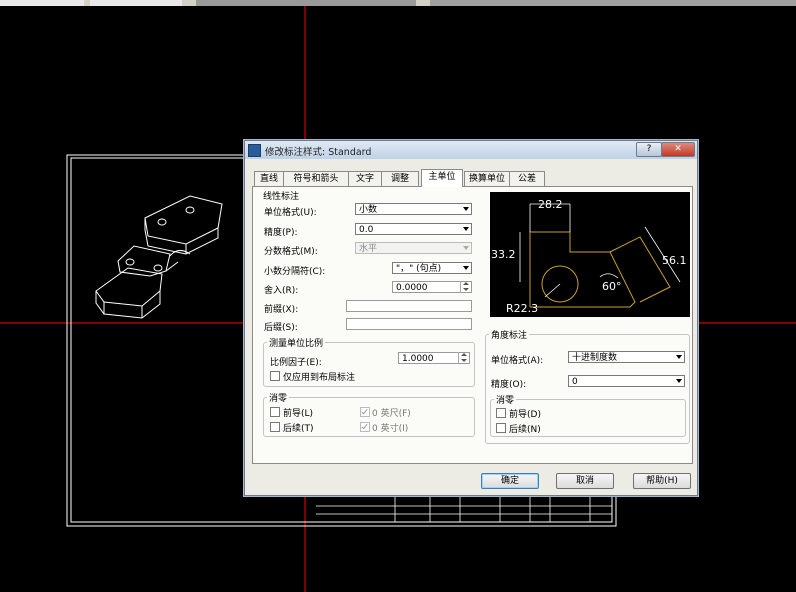 This screenshot has width=796, height=592. Describe the element at coordinates (517, 361) in the screenshot. I see `angular-unit-format-label: 单位格式(A):` at that location.